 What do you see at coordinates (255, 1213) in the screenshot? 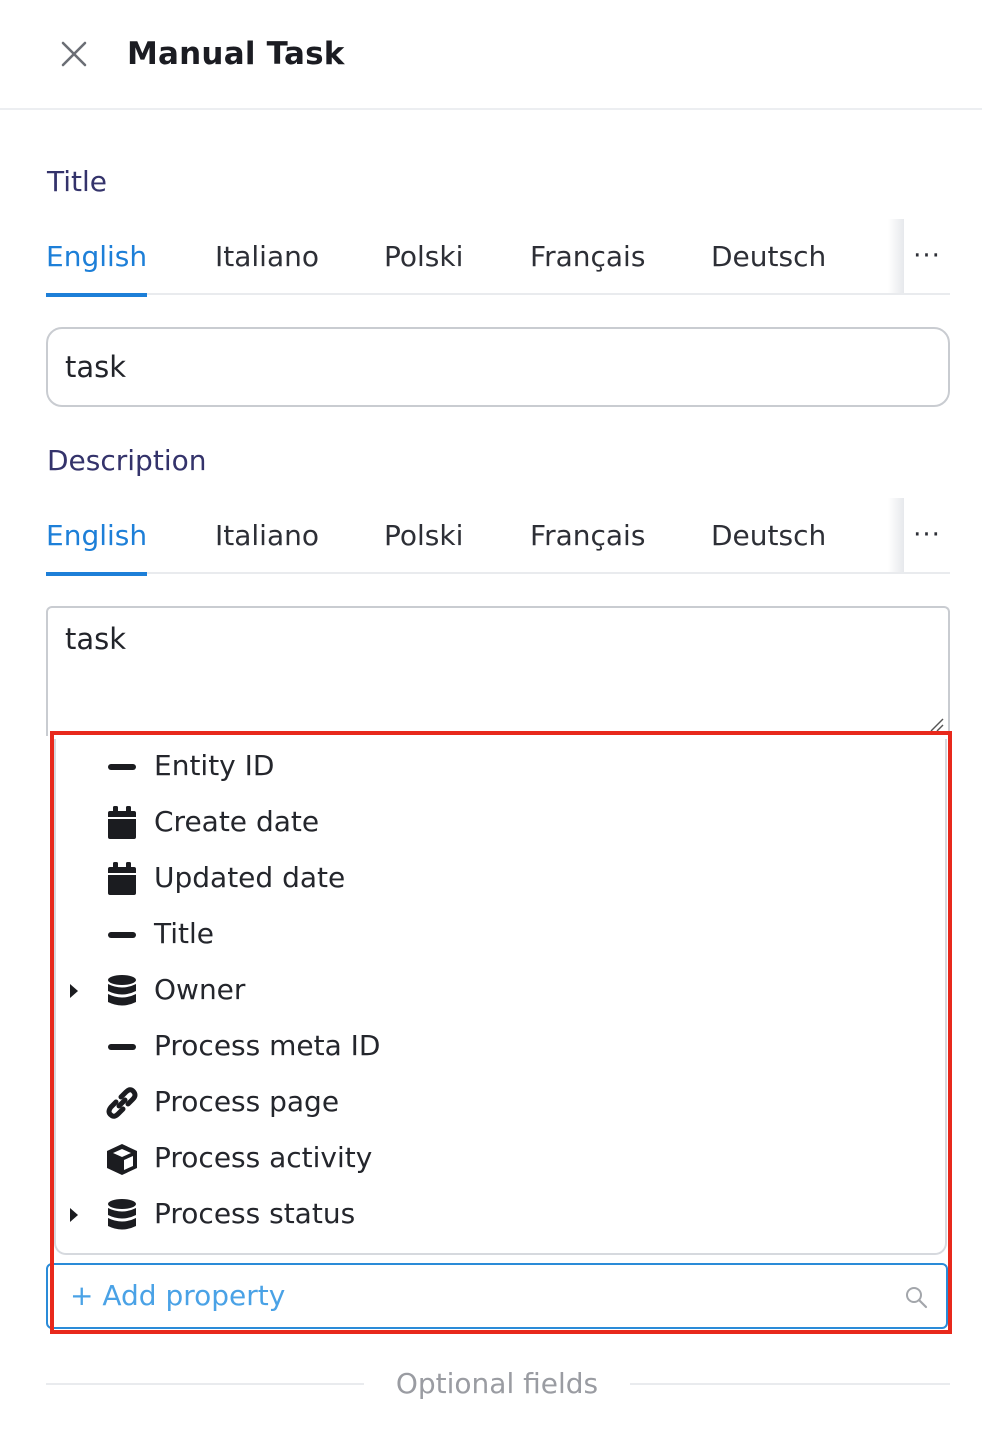
I see `property-option-label: Process status` at bounding box center [255, 1213].